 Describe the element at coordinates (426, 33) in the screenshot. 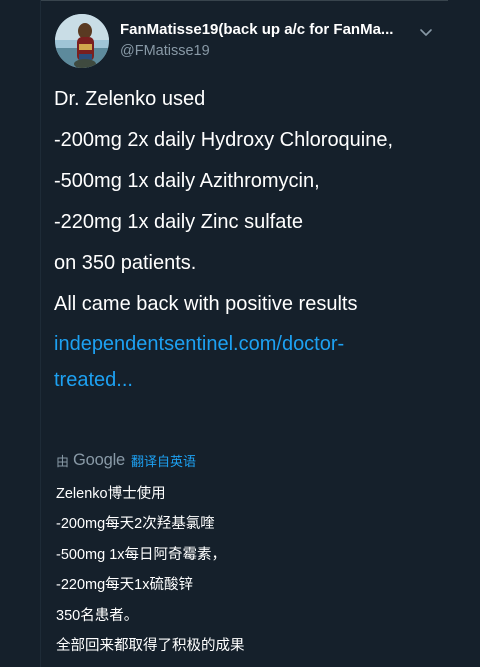

I see `chevron-down-icon` at that location.